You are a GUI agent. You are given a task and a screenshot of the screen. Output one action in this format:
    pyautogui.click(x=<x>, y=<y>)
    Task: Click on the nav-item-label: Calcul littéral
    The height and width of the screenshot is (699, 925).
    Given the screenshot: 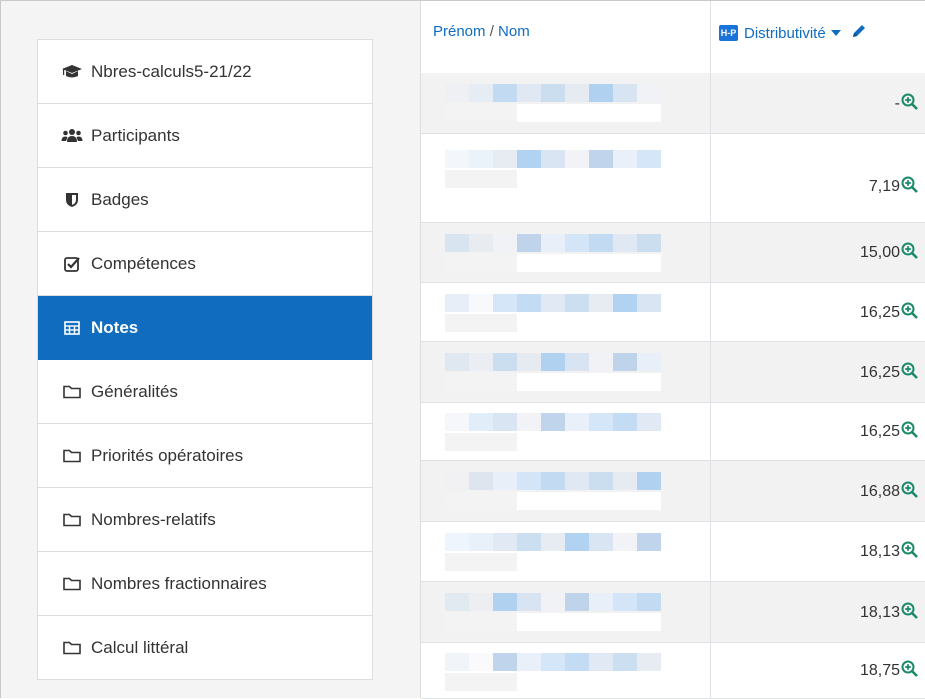 What is the action you would take?
    pyautogui.click(x=140, y=647)
    